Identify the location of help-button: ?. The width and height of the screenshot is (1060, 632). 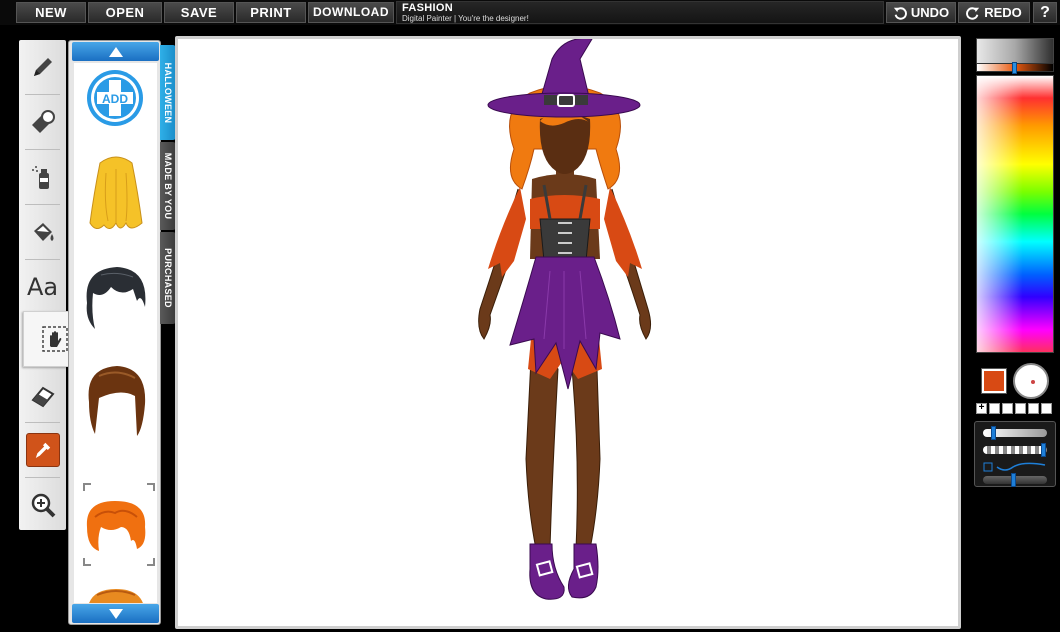
(1045, 12).